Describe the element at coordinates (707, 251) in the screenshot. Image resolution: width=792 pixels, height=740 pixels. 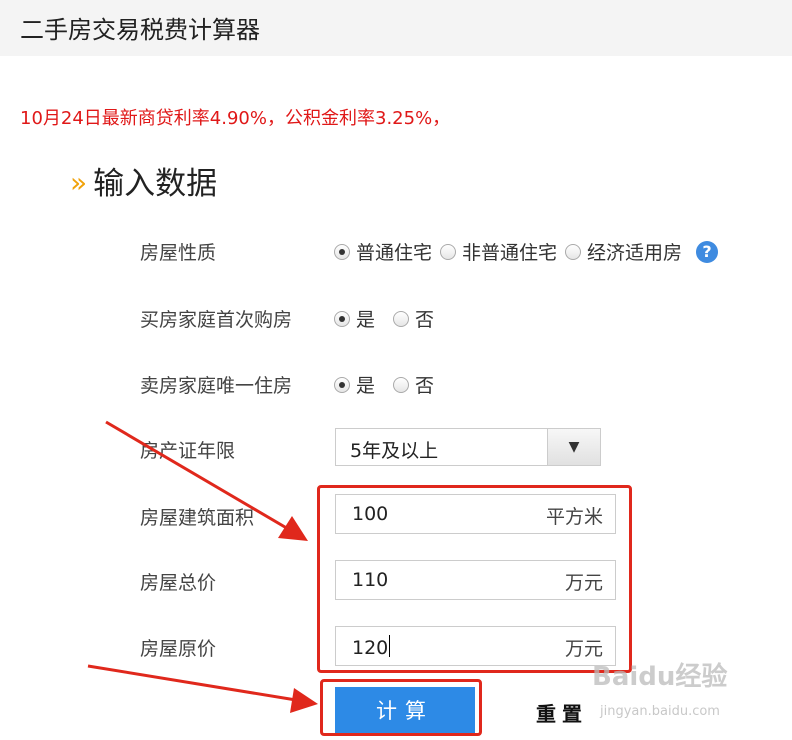
I see `help-icon: ?` at that location.